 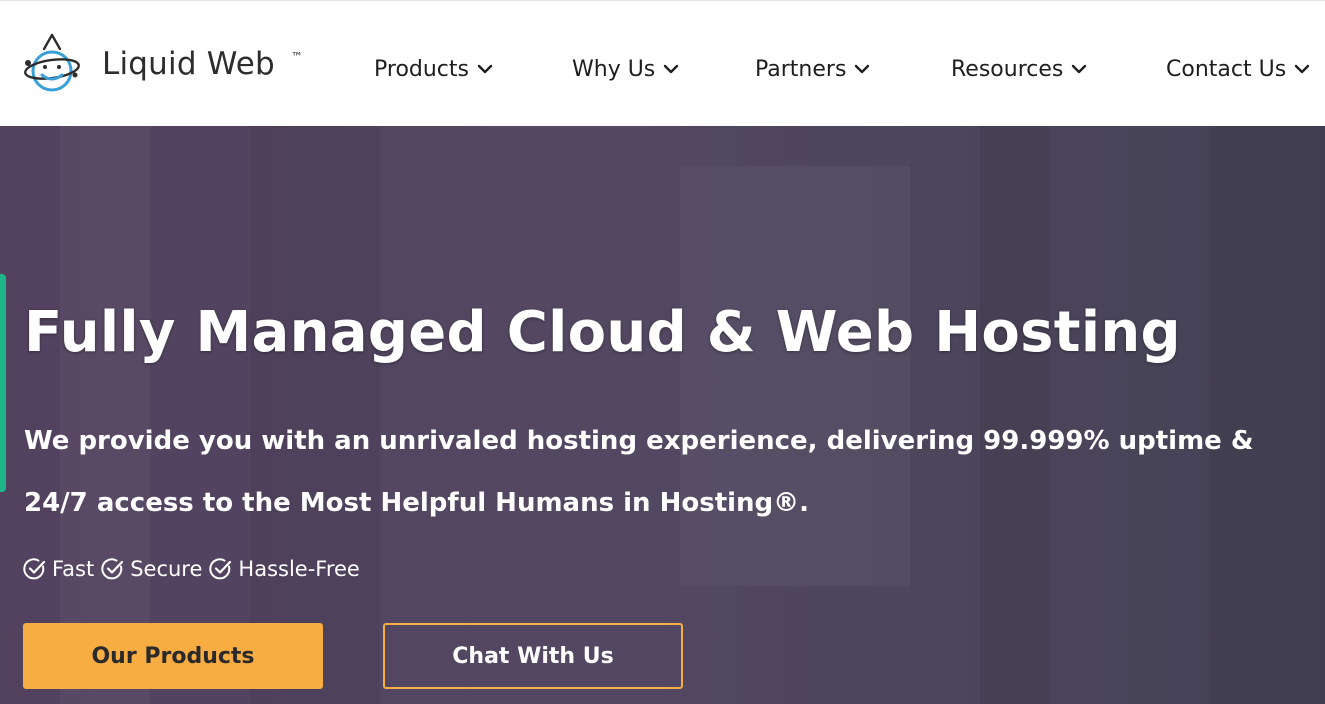 I want to click on feature-label: Fast, so click(x=73, y=569).